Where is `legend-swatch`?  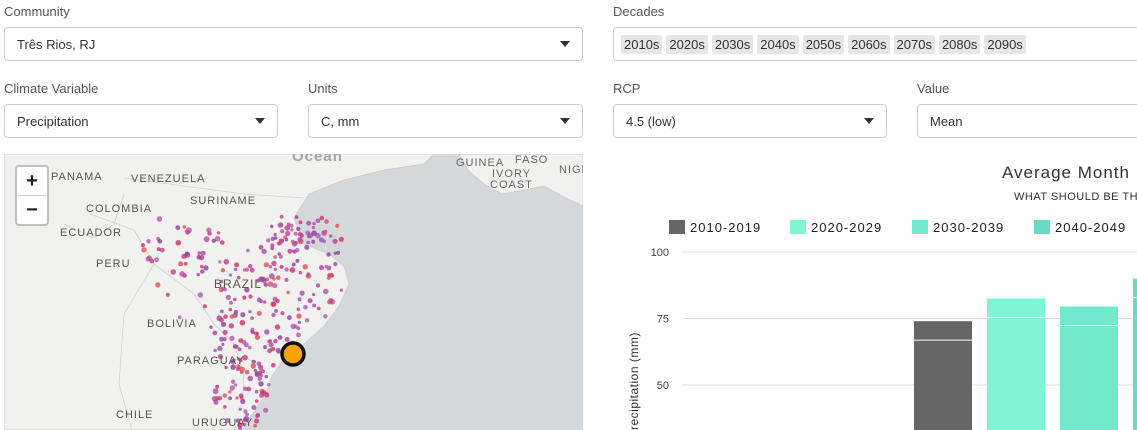 legend-swatch is located at coordinates (1042, 227).